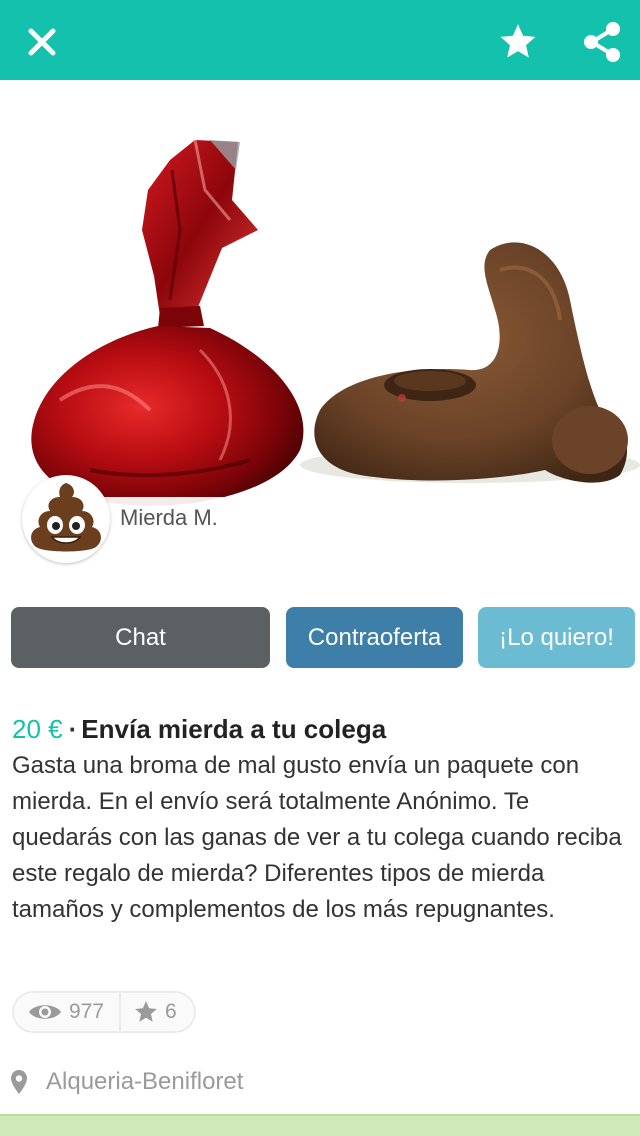 Image resolution: width=640 pixels, height=1136 pixels. Describe the element at coordinates (145, 1081) in the screenshot. I see `location-text: Alqueria-Benifloret` at that location.